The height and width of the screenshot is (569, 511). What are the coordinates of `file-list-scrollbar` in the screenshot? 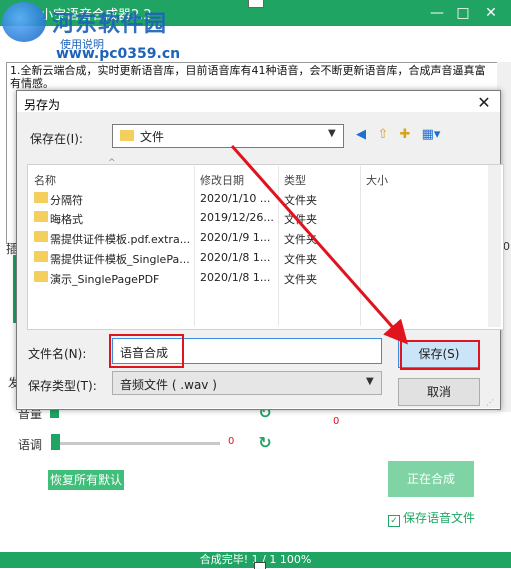 It's located at (494, 246).